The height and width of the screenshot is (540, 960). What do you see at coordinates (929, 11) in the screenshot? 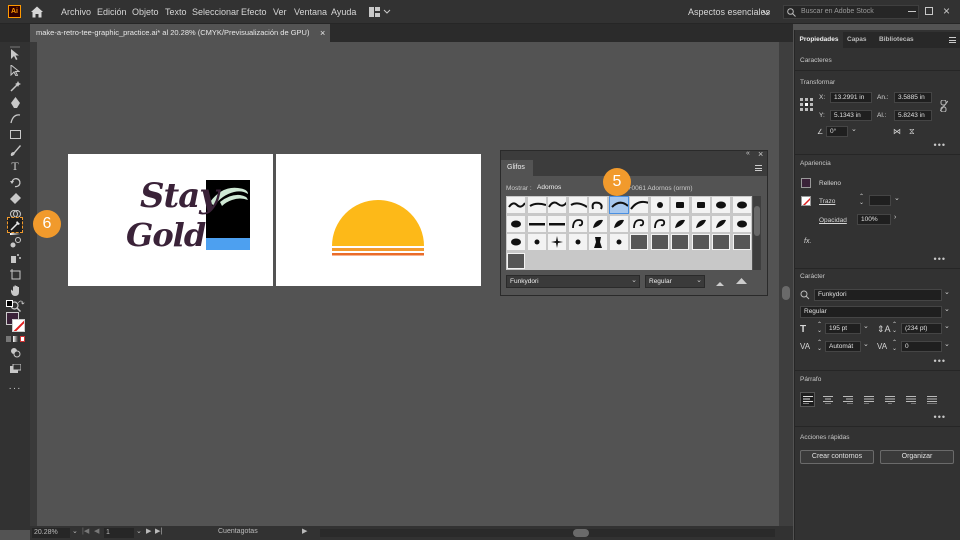
I see `maximize-icon` at bounding box center [929, 11].